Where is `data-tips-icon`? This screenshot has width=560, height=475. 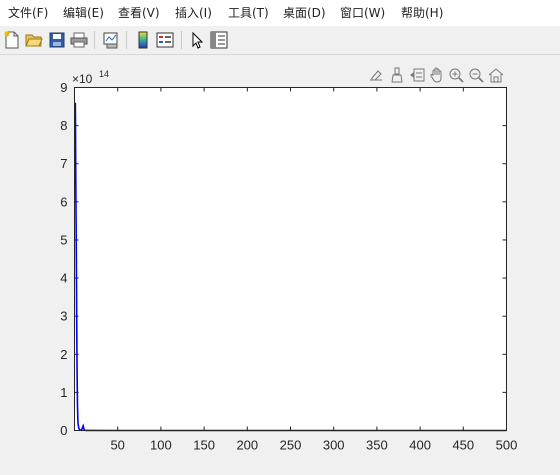
data-tips-icon is located at coordinates (417, 75).